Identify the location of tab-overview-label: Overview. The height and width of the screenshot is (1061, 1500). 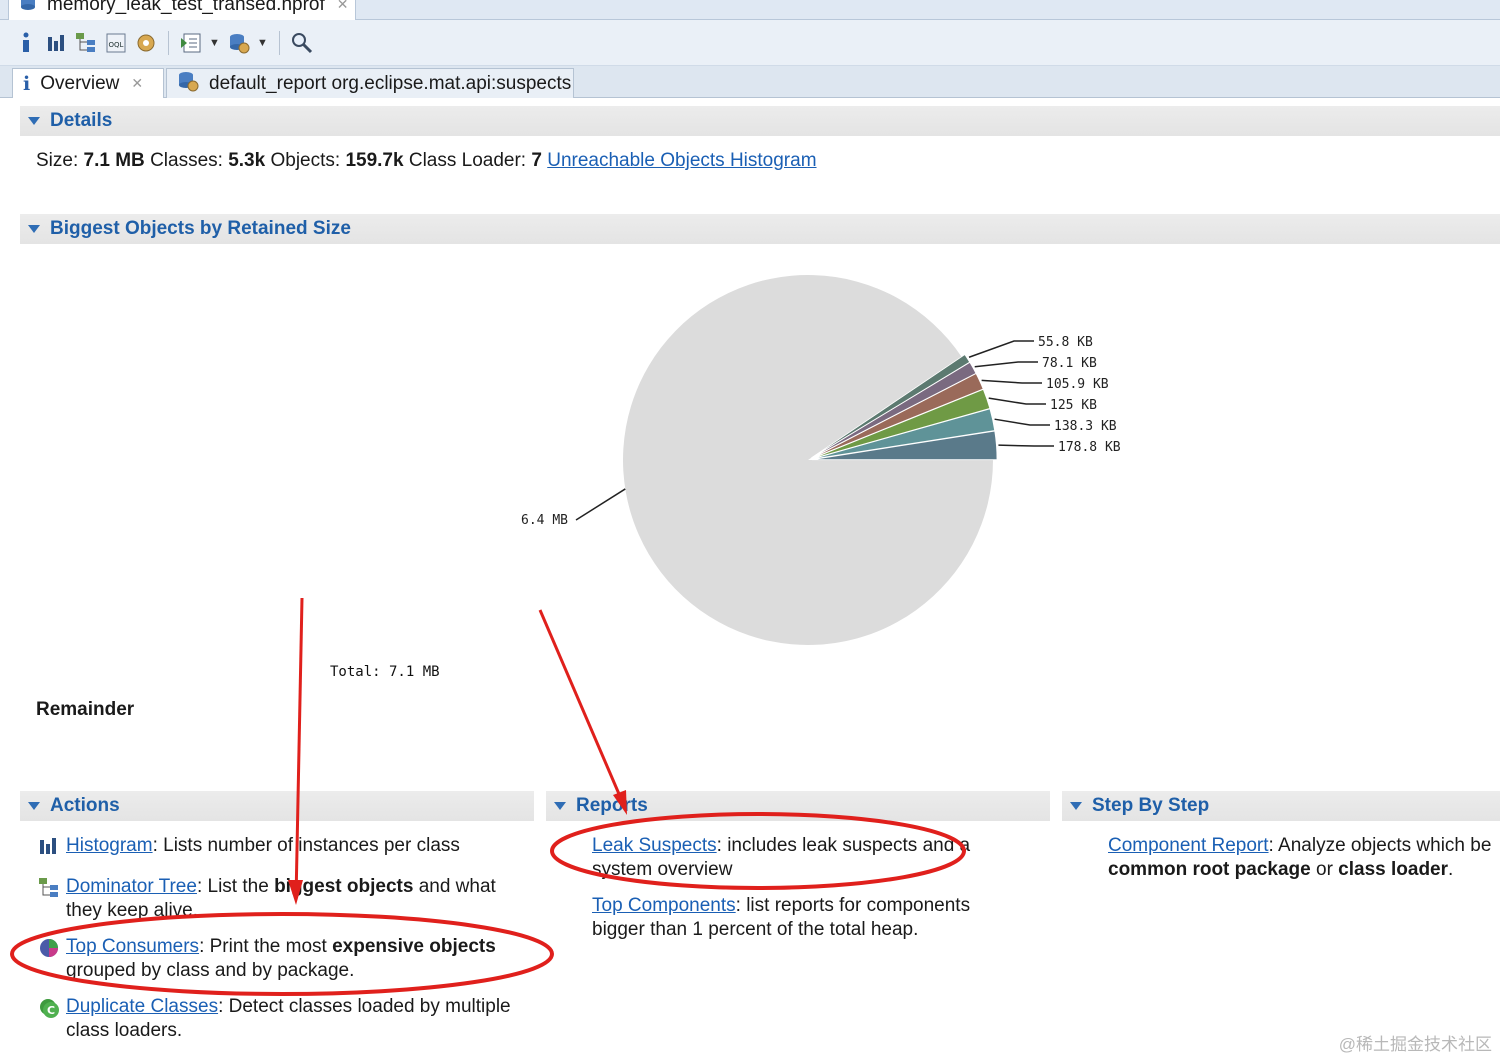
(80, 83).